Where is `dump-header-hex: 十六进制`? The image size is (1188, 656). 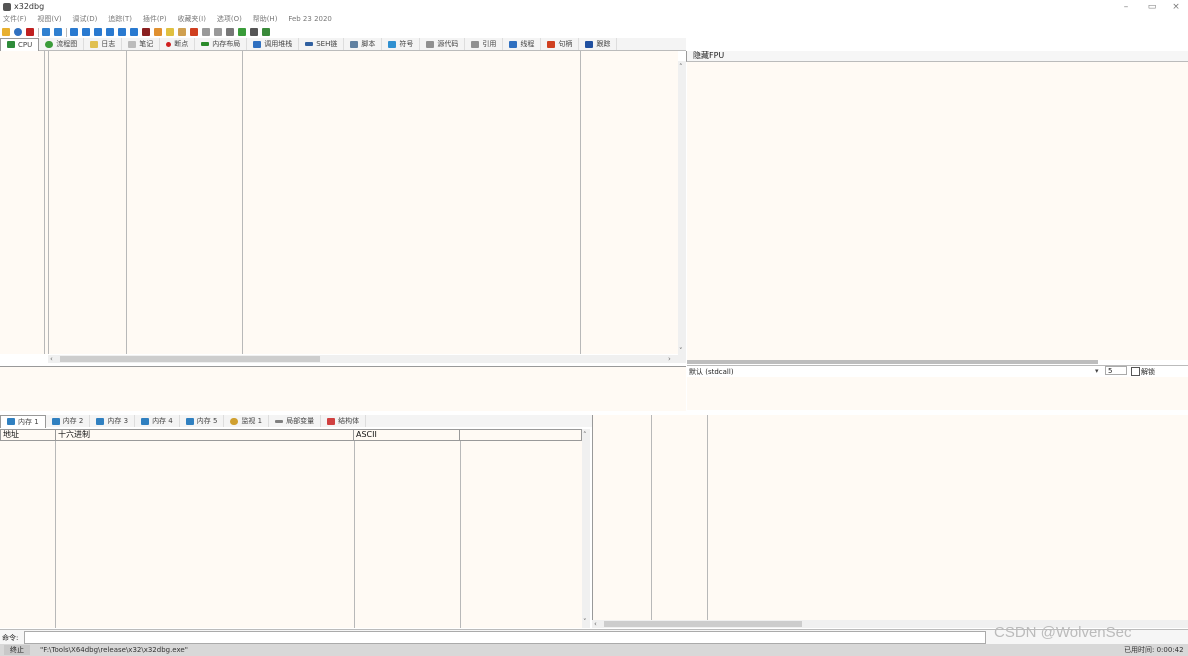
dump-header-hex: 十六进制 is located at coordinates (205, 435).